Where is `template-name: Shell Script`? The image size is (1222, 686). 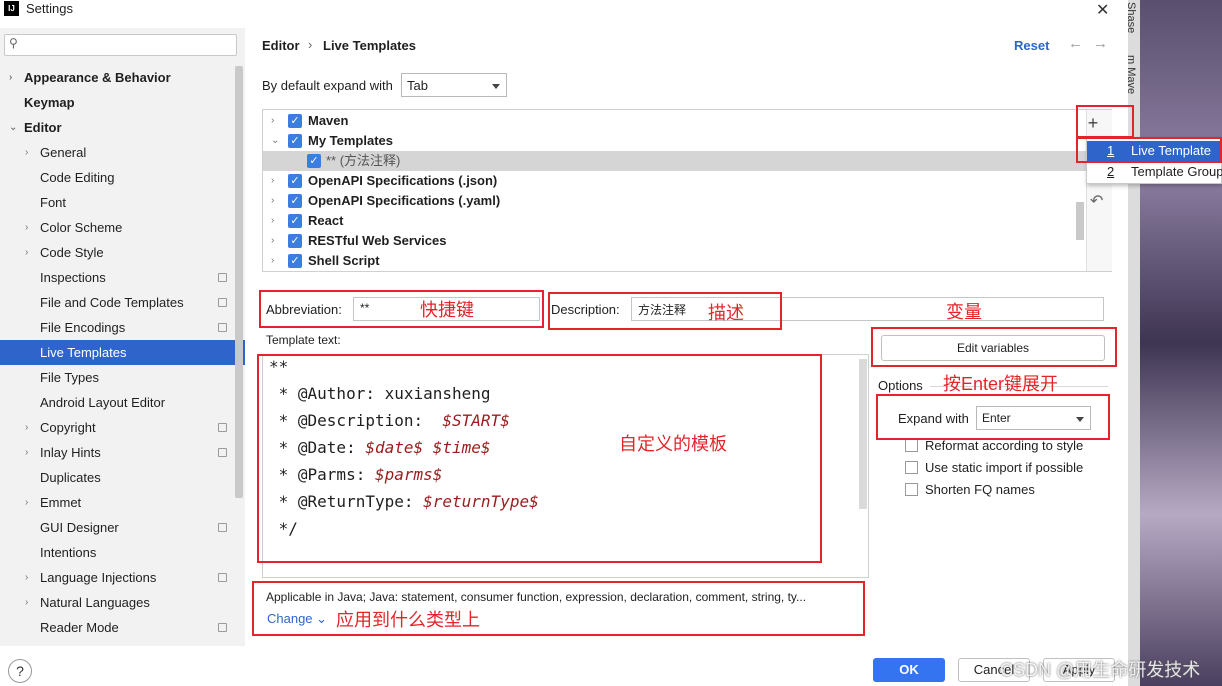
template-name: Shell Script is located at coordinates (344, 260).